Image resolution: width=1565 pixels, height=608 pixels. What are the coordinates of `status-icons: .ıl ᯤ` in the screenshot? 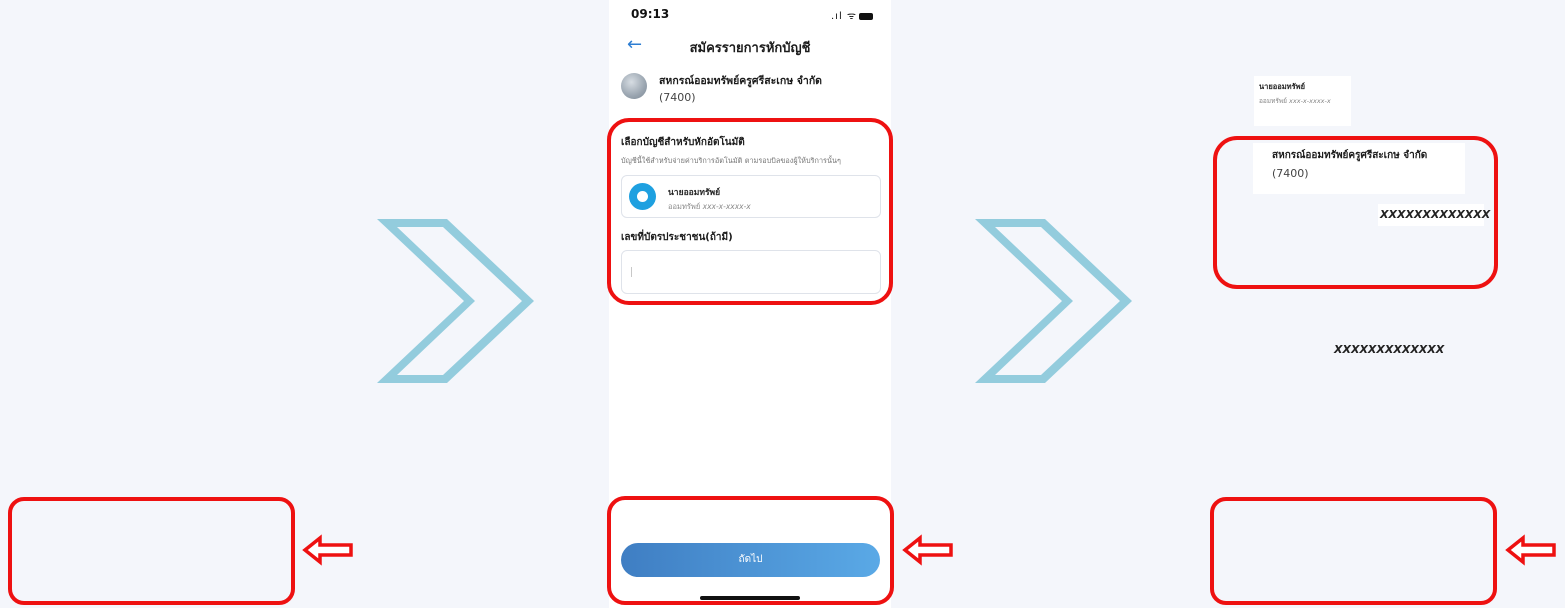 It's located at (852, 15).